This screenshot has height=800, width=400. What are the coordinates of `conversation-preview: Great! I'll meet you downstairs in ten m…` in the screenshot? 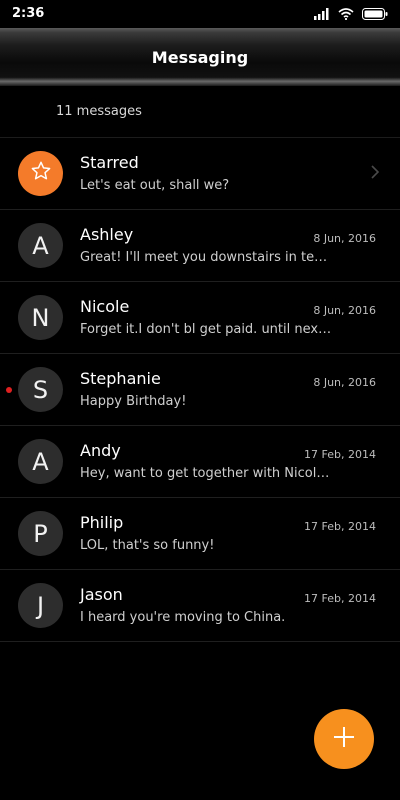 It's located at (207, 257).